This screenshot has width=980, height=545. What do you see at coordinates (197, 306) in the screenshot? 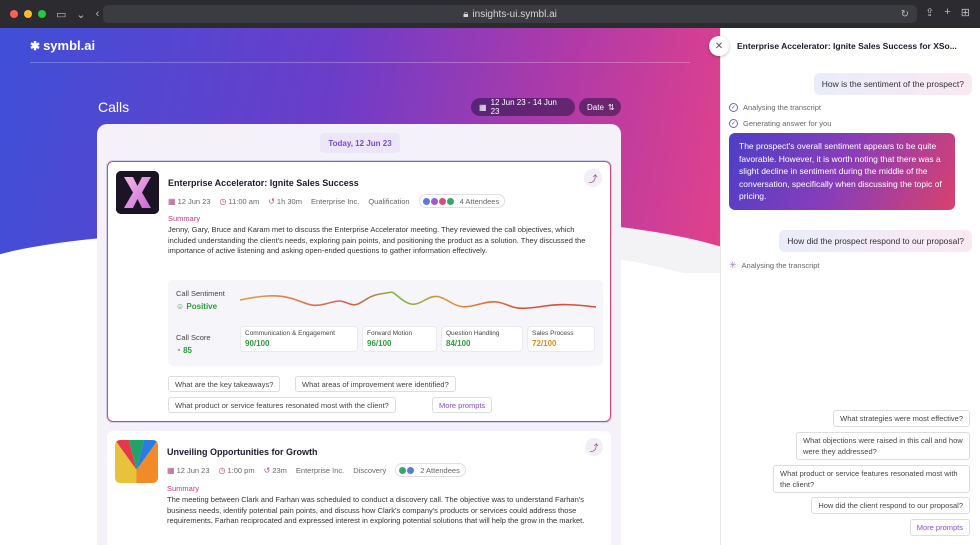
I see `sentiment-value: ☺ Positive` at bounding box center [197, 306].